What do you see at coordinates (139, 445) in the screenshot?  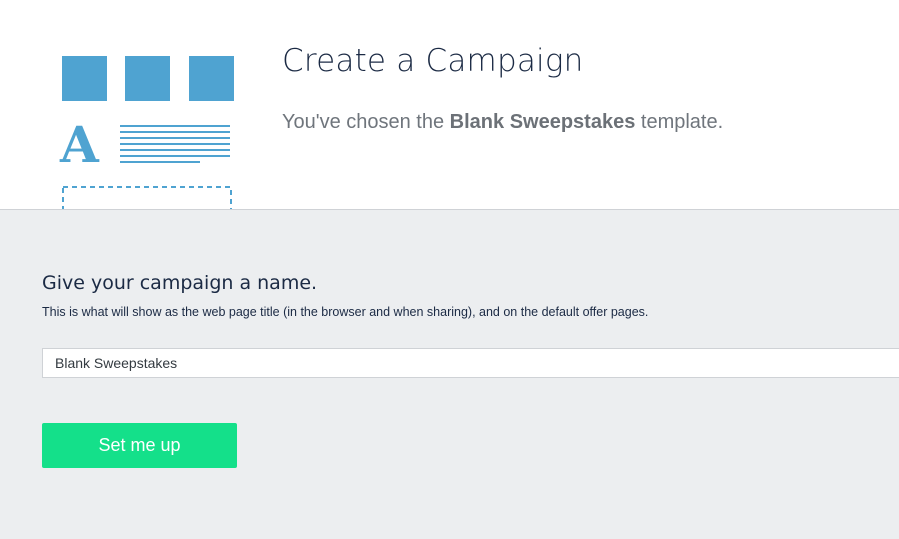 I see `set-me-up-button: Set me up` at bounding box center [139, 445].